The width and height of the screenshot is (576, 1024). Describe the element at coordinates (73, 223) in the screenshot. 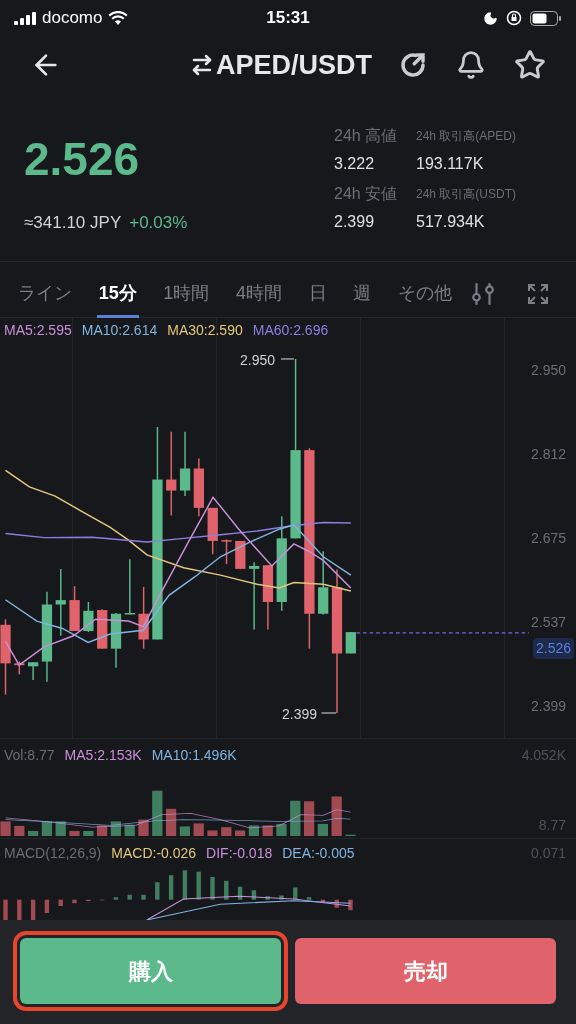

I see `fiat-price: ≈341.10 JPY` at that location.